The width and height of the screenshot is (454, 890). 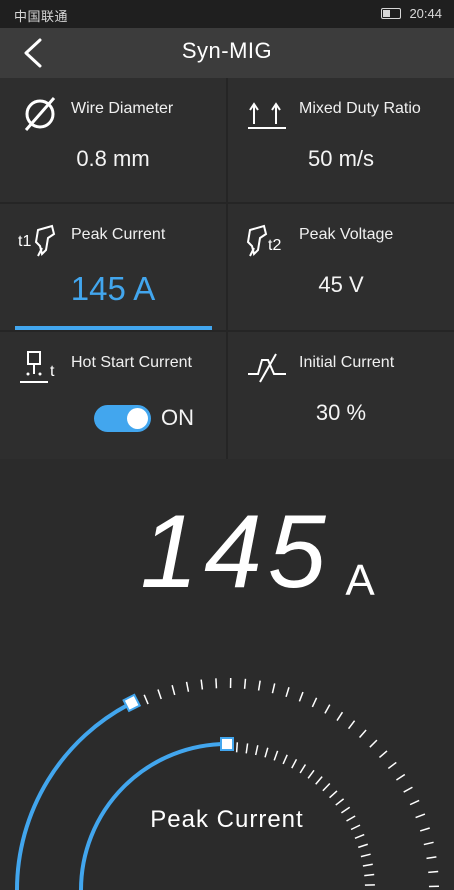 I want to click on param-value: 50 m/s, so click(x=341, y=158).